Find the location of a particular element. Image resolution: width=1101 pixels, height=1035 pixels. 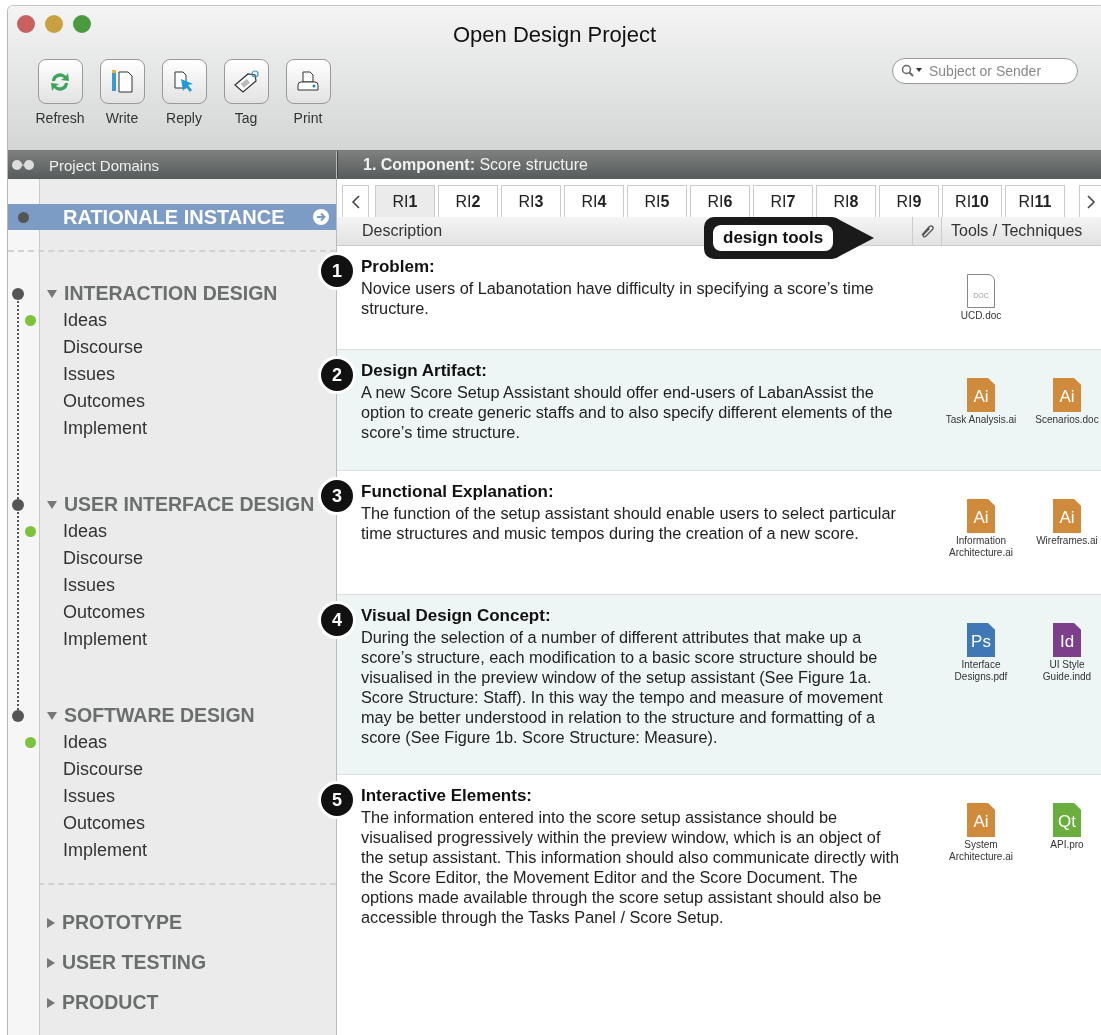

step-number: 3 is located at coordinates (337, 496).